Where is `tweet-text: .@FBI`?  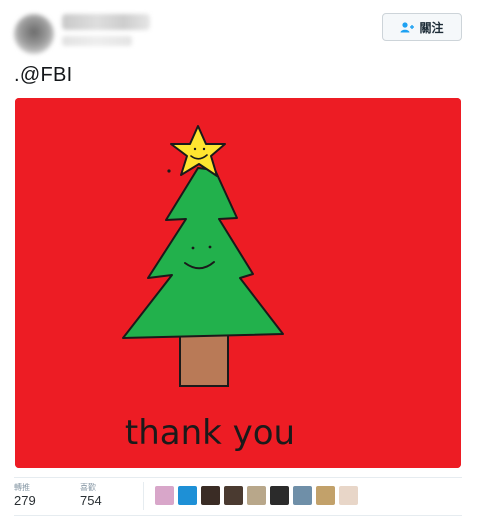 tweet-text: .@FBI is located at coordinates (43, 75).